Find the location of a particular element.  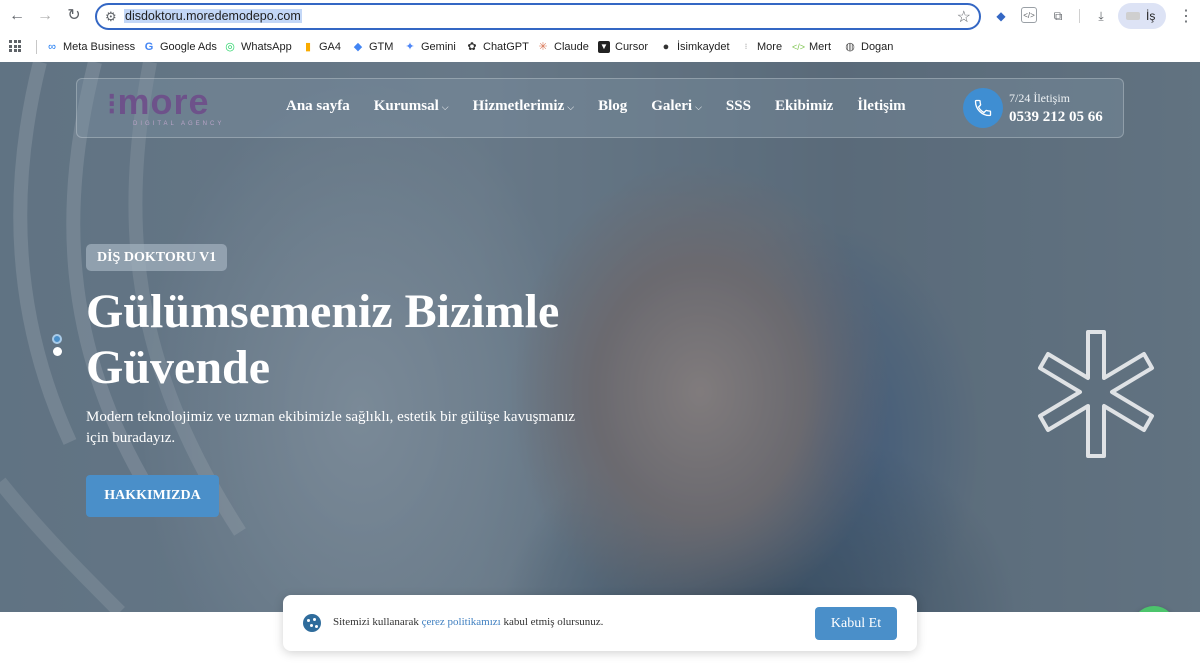

bookmark-google-ads: G Google Ads is located at coordinates (180, 47).